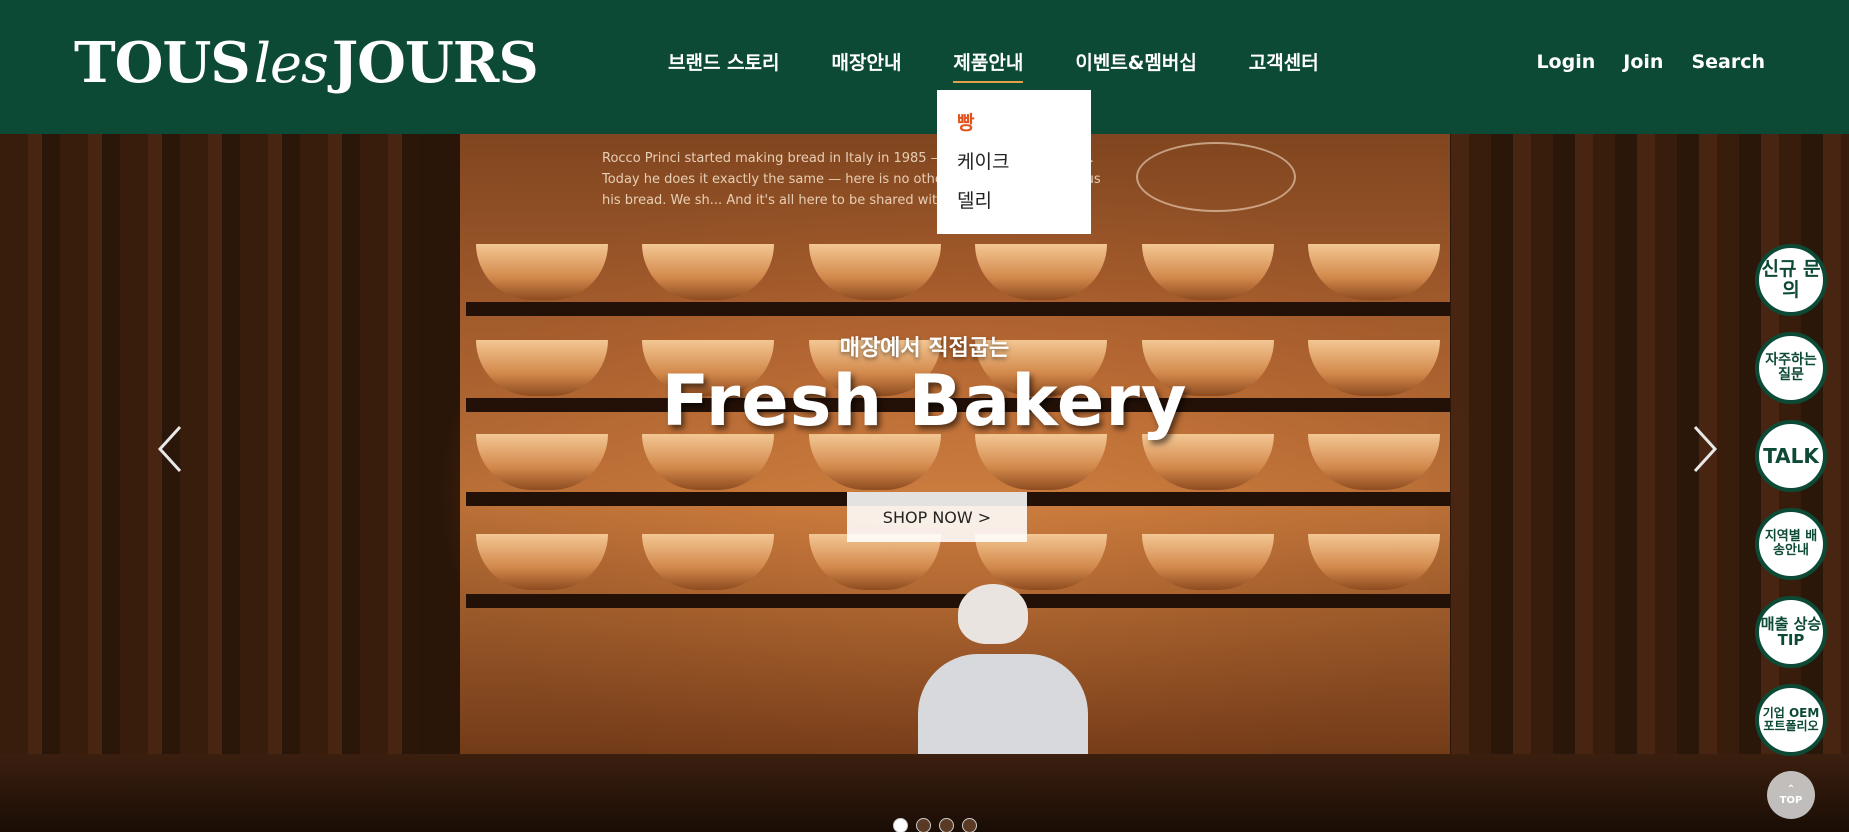 Image resolution: width=1849 pixels, height=832 pixels. I want to click on logo-text-tous: TOUS, so click(162, 63).